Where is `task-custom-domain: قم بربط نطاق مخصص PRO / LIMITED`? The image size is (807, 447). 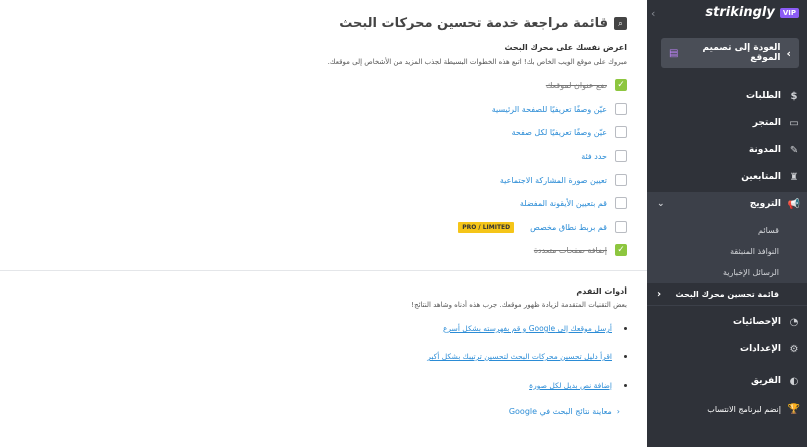 task-custom-domain: قم بربط نطاق مخصص PRO / LIMITED is located at coordinates (542, 227).